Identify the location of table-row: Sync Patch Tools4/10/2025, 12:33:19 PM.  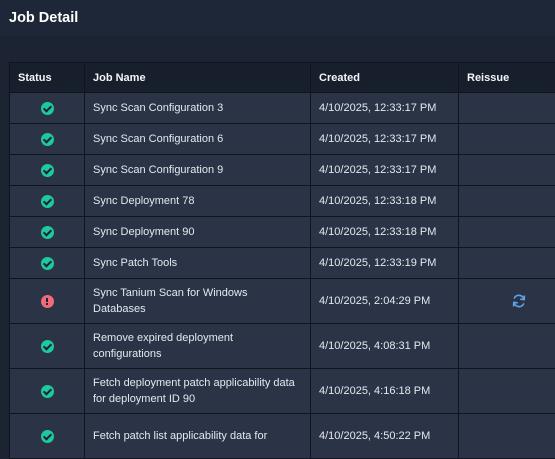
(282, 263).